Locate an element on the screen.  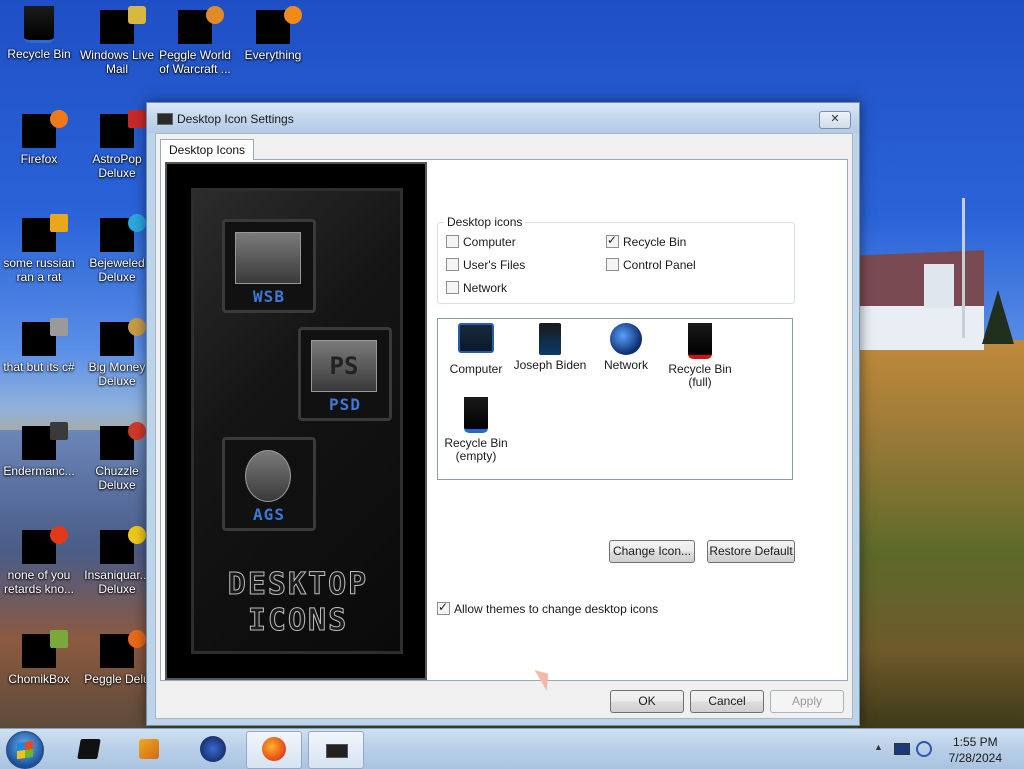
recycle-bin-icon is located at coordinates (39, 24).